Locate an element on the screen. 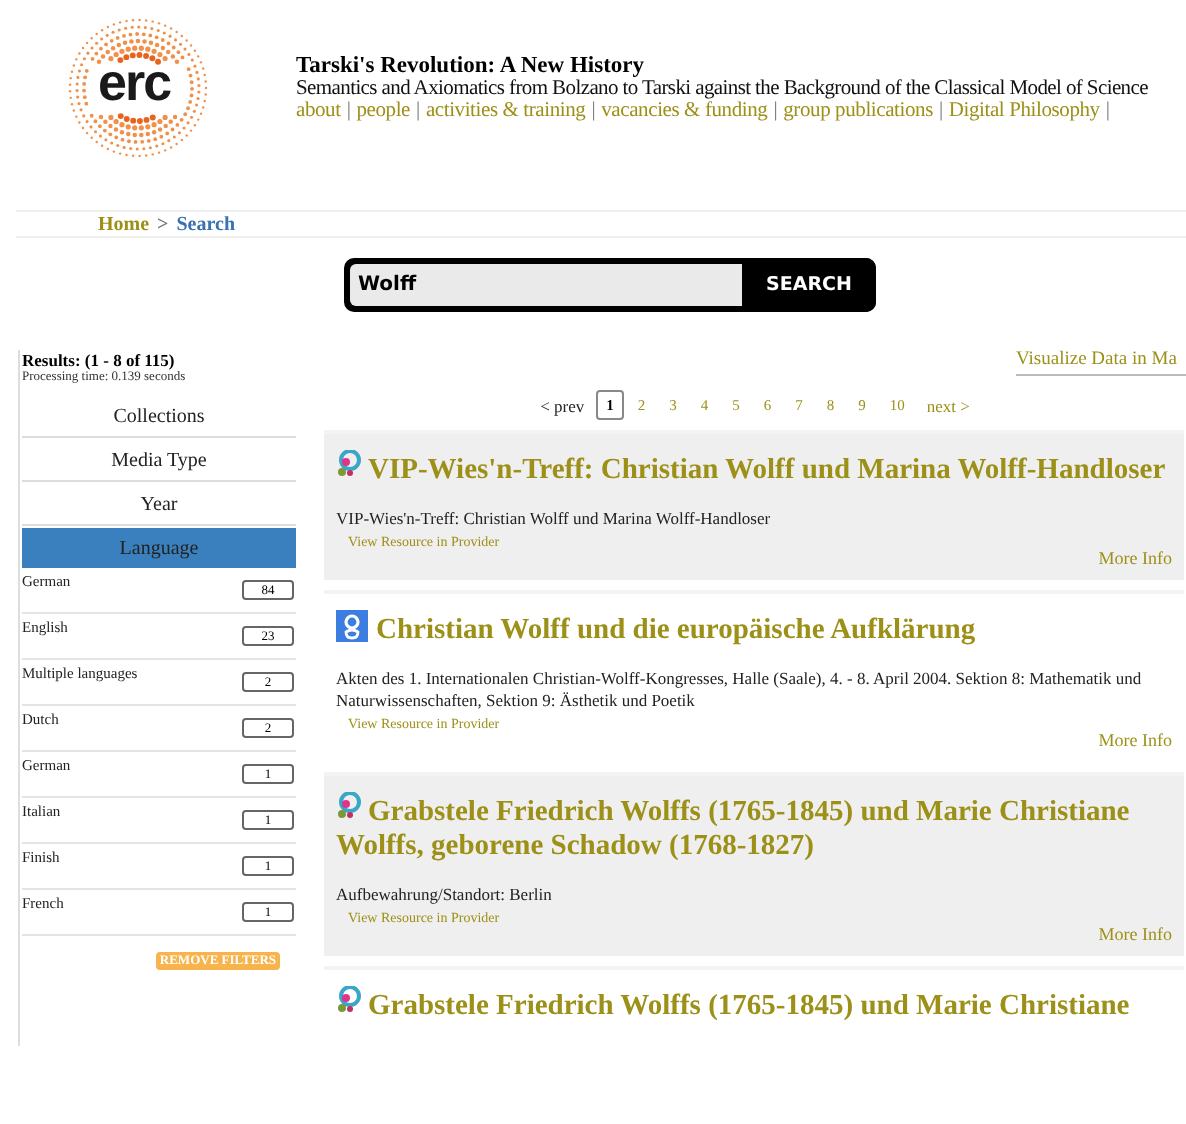 Image resolution: width=1186 pixels, height=1124 pixels. result-title: Grabstele Friedrich Wolffs (1765-1845) und Marie Christiane is located at coordinates (754, 1005).